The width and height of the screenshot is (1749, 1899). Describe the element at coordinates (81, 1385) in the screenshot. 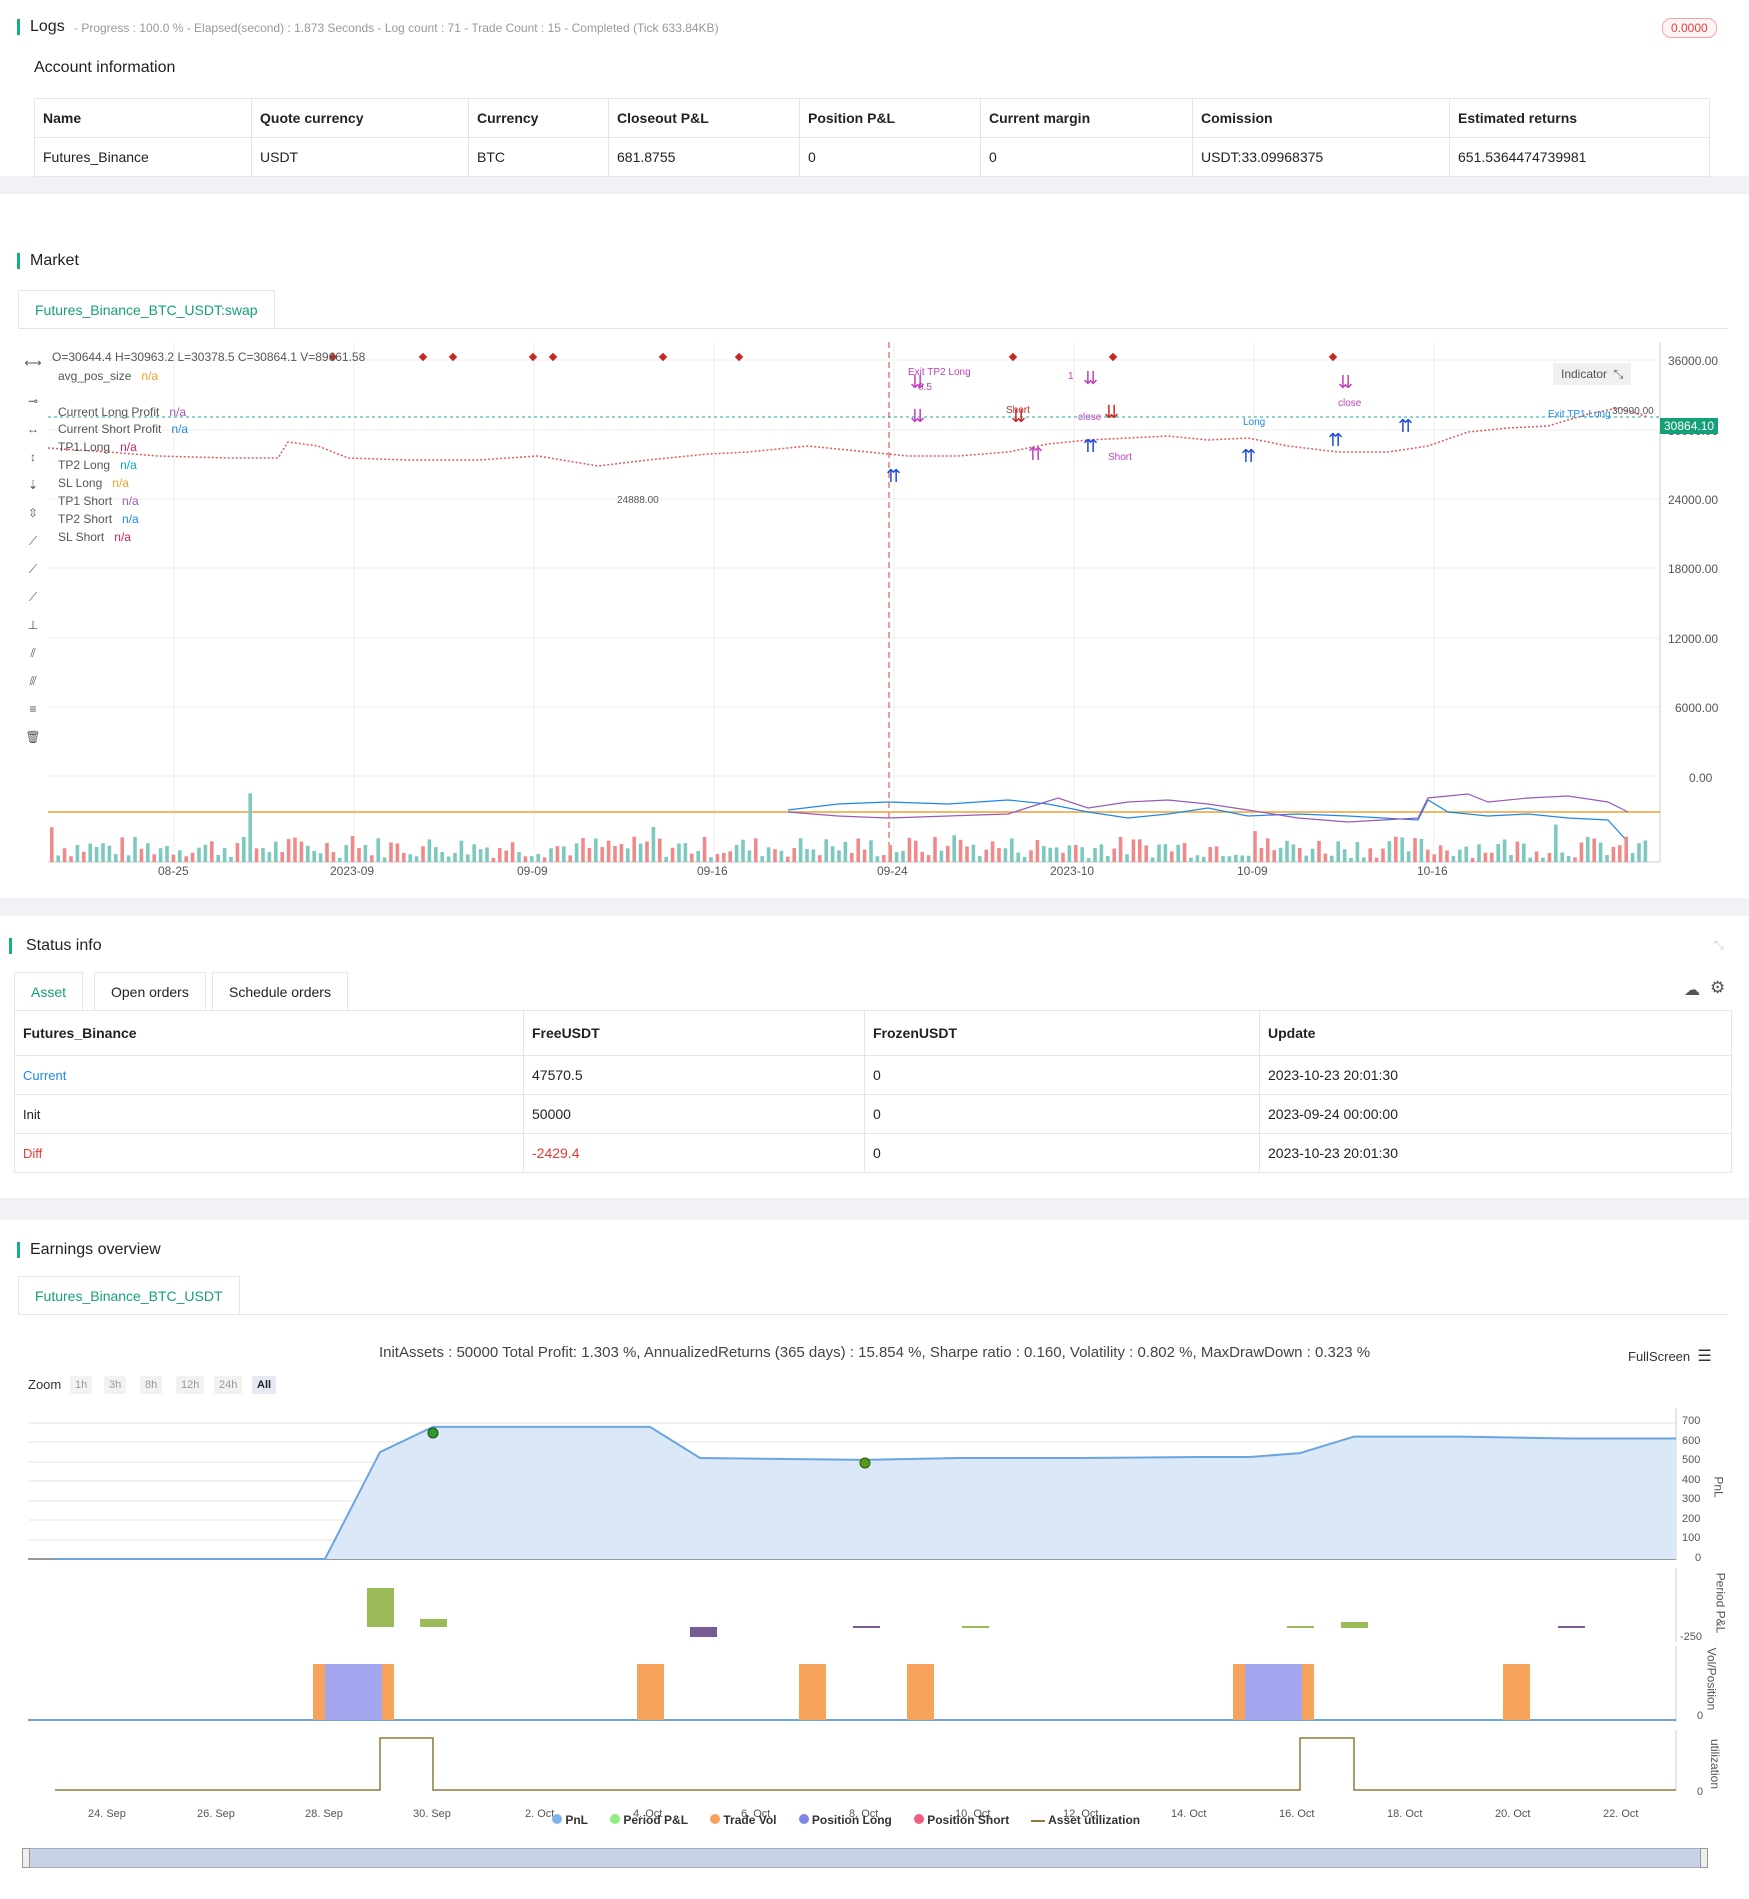

I see `zoom-1h: 1h` at that location.